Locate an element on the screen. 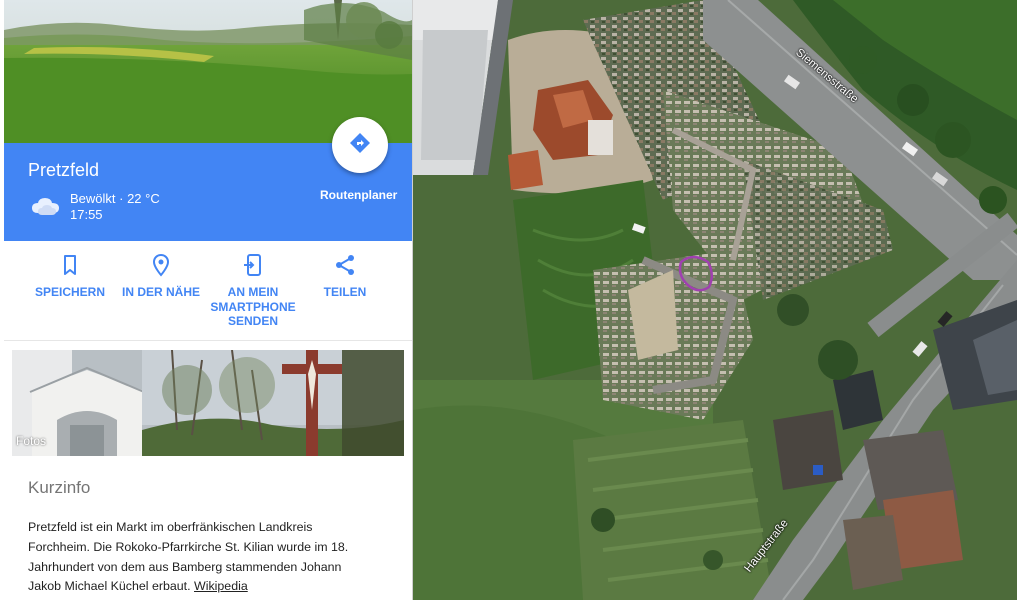 The height and width of the screenshot is (600, 1017). send-to-phone-button: AN MEIN SMARTPHONE SENDEN is located at coordinates (253, 291).